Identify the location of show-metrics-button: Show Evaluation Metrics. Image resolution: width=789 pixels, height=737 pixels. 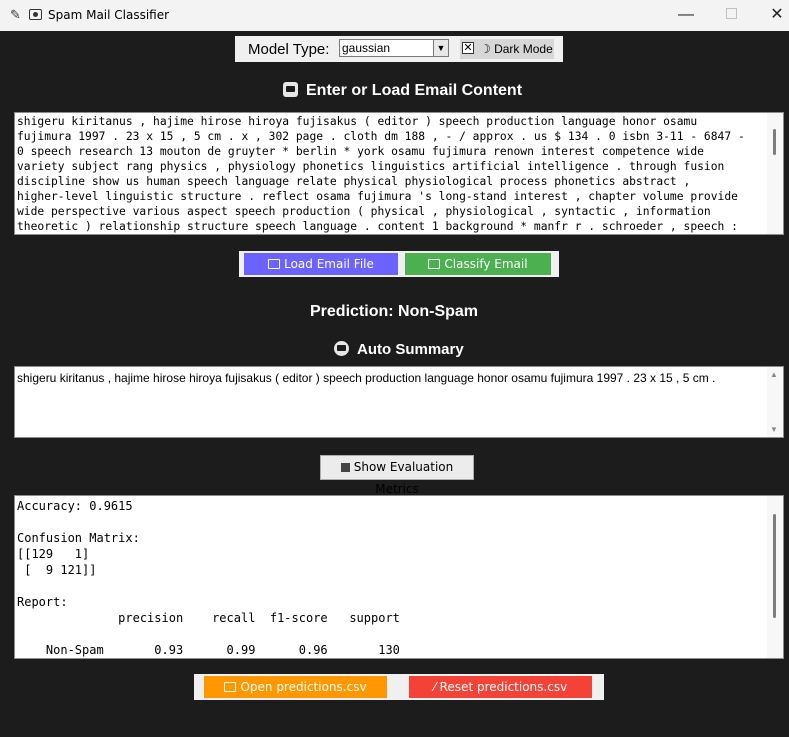
(397, 475).